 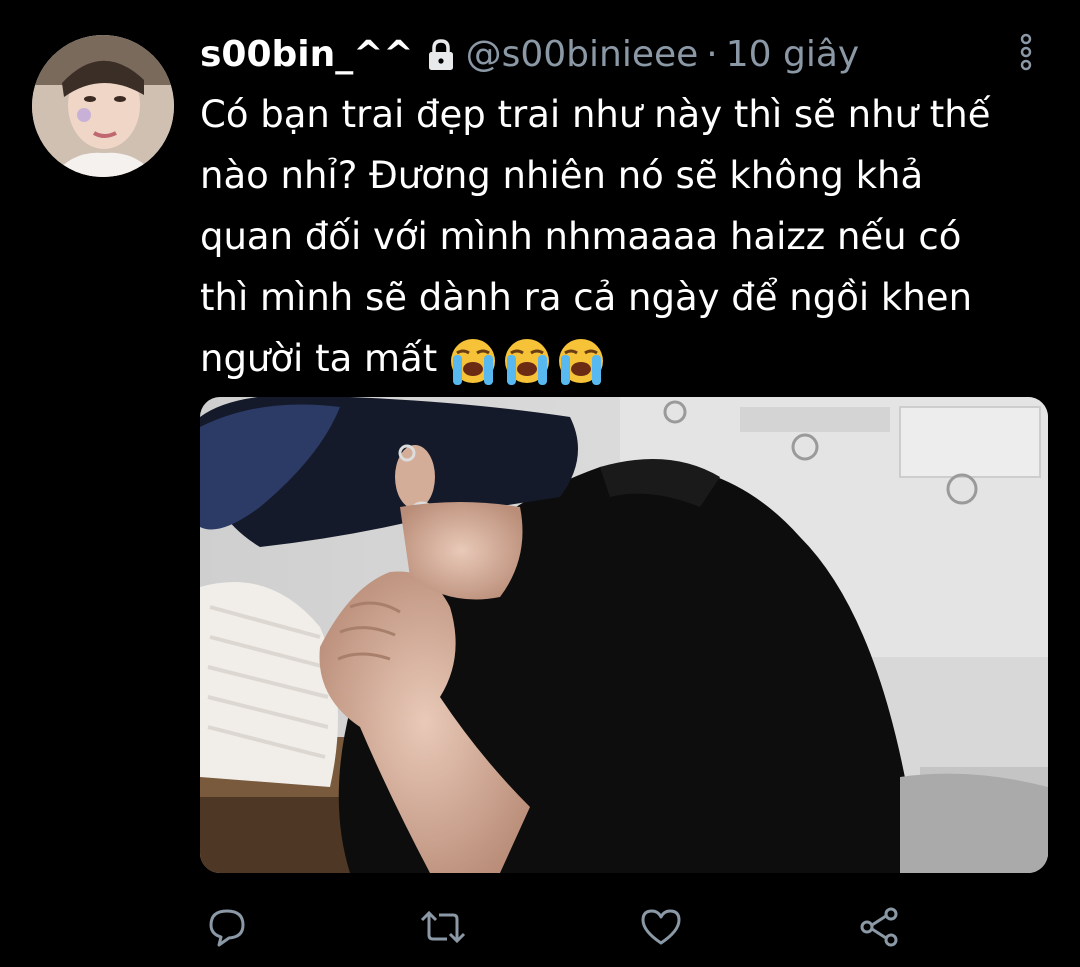 I want to click on tweet-text-line: nào nhỉ? Đương nhiên nó sẽ không khả, so click(x=562, y=175).